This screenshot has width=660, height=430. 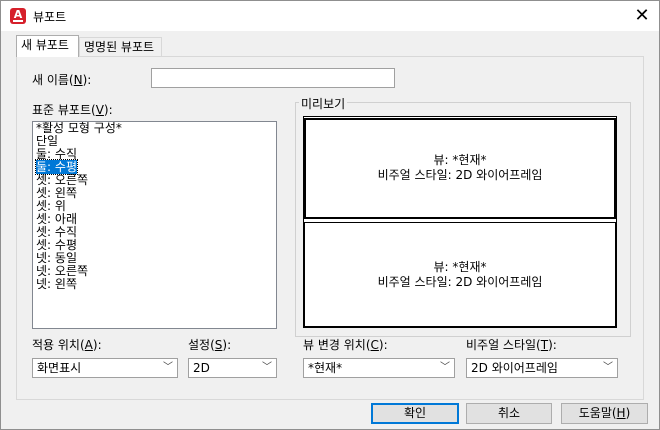 I want to click on title-bar: A 뷰포트 ✕, so click(x=330, y=16).